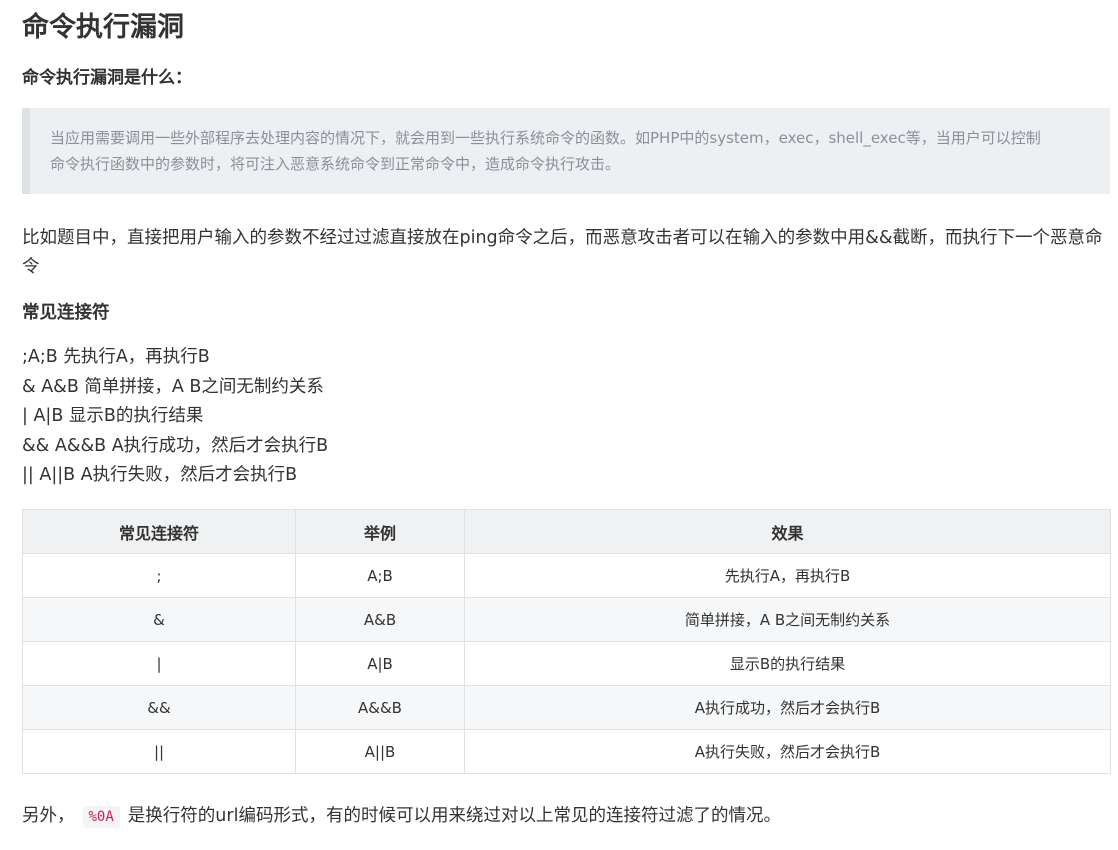 The image size is (1118, 850). I want to click on table-row: || A||B A执行失败，然后才会执行B, so click(566, 751).